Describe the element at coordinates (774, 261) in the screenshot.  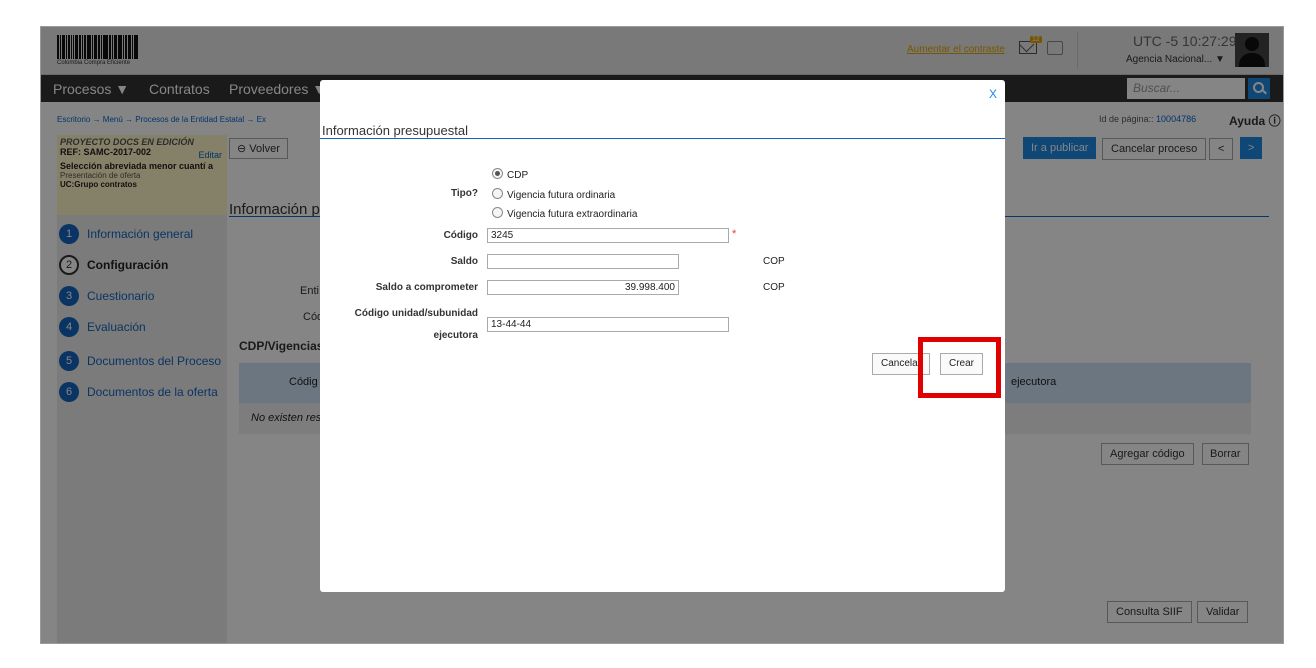
I see `saldo-currency: COP` at that location.